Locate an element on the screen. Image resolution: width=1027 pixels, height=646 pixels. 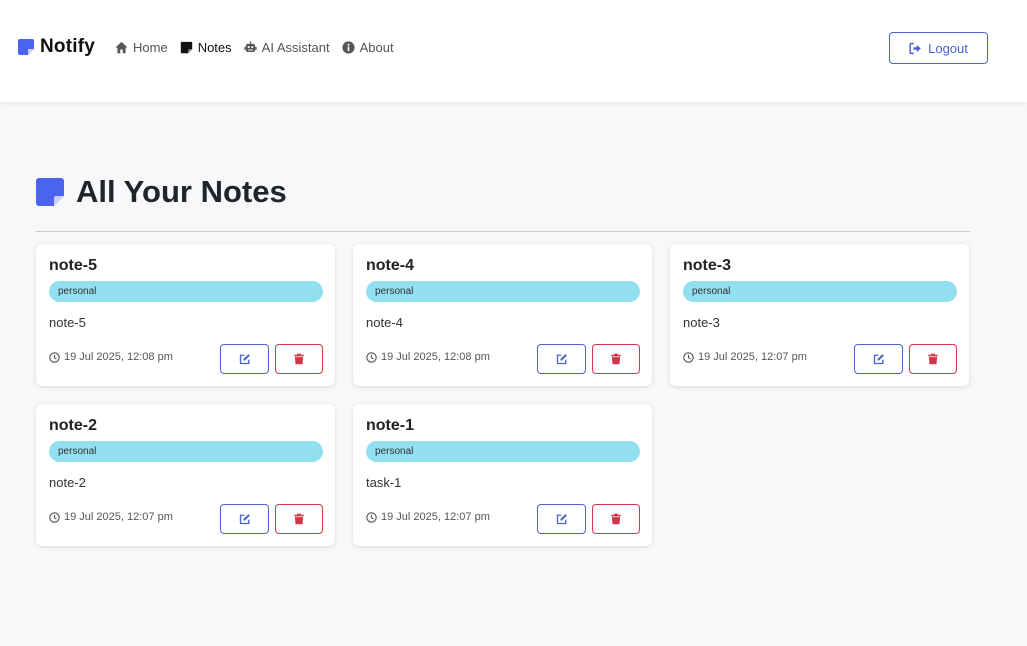
logout-button: Logout is located at coordinates (938, 48).